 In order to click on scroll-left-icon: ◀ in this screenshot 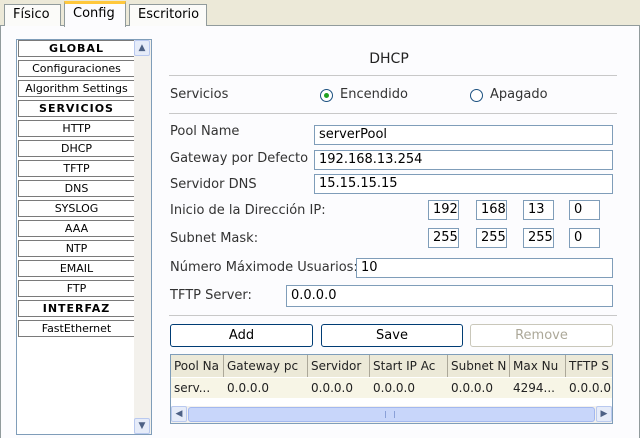, I will do `click(179, 414)`.